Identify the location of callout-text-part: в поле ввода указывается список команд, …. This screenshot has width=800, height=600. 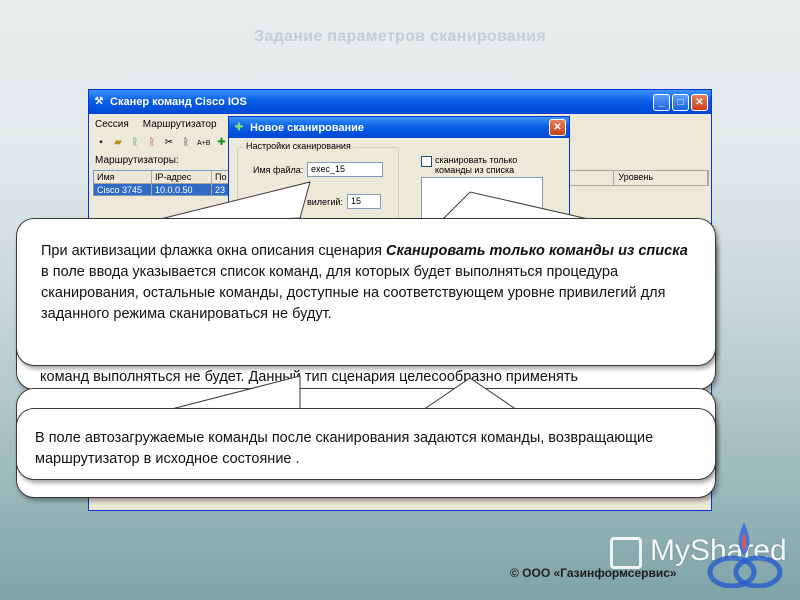
(353, 293).